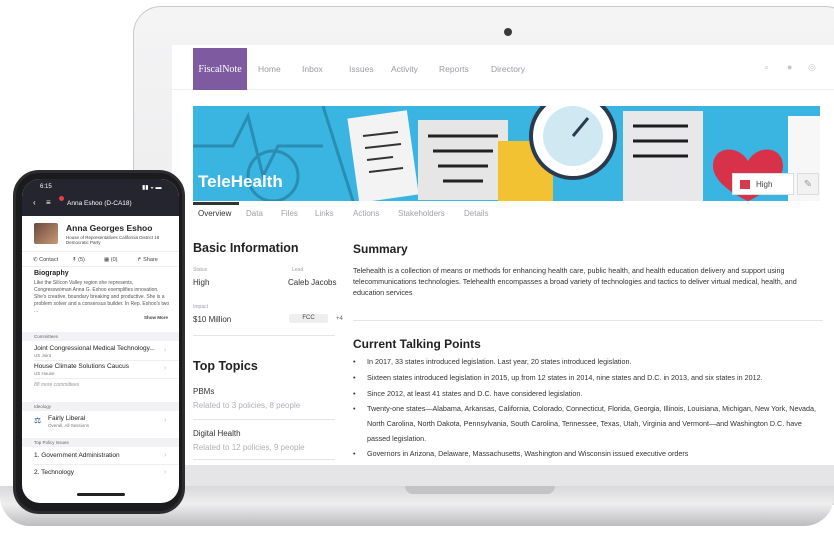 The height and width of the screenshot is (538, 834). Describe the element at coordinates (220, 69) in the screenshot. I see `fiscalnote-logo: FiscalNote` at that location.